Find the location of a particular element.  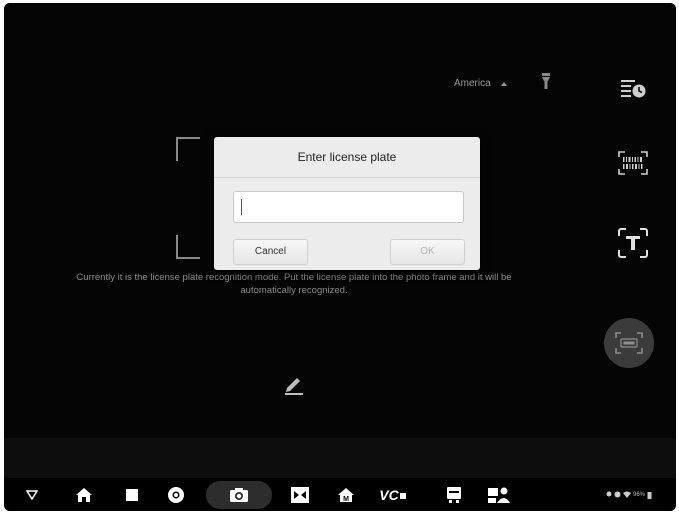

maxifix-button: M is located at coordinates (346, 494).